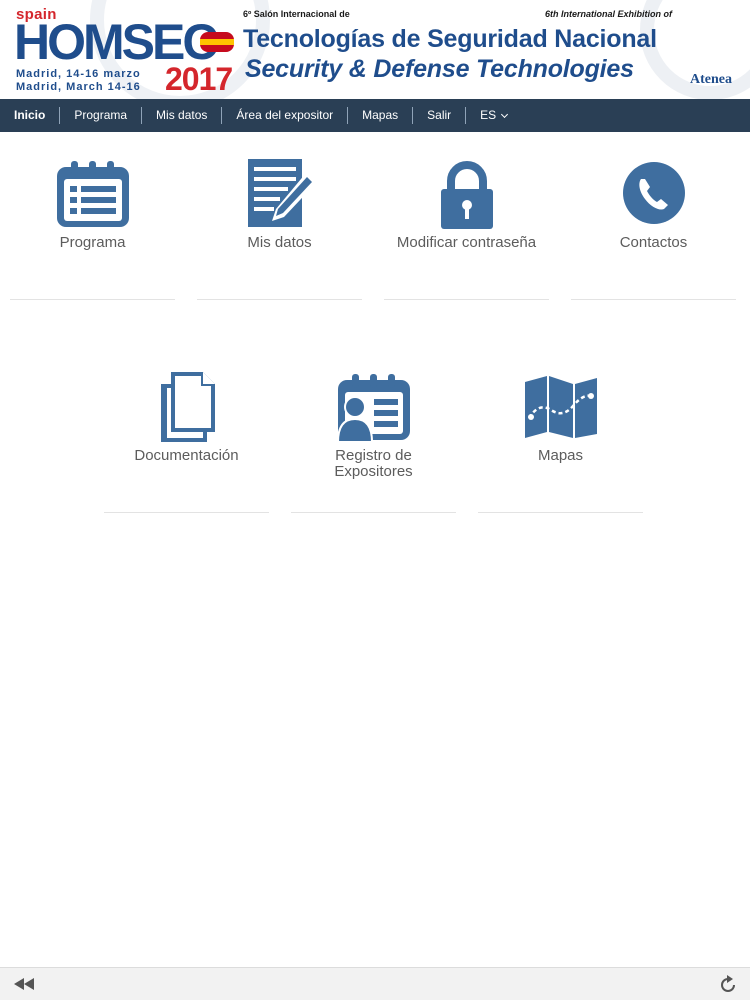 This screenshot has height=1000, width=750. What do you see at coordinates (653, 193) in the screenshot?
I see `phone-icon` at bounding box center [653, 193].